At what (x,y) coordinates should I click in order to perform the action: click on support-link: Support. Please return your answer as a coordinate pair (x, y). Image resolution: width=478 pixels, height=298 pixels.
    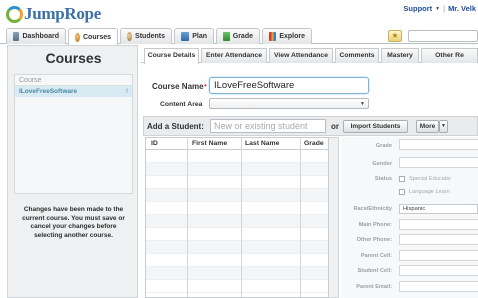
    Looking at the image, I should click on (417, 8).